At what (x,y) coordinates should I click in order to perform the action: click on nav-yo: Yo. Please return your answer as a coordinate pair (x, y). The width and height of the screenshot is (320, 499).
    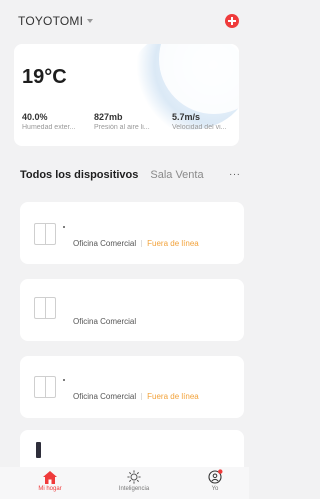
    Looking at the image, I should click on (215, 479).